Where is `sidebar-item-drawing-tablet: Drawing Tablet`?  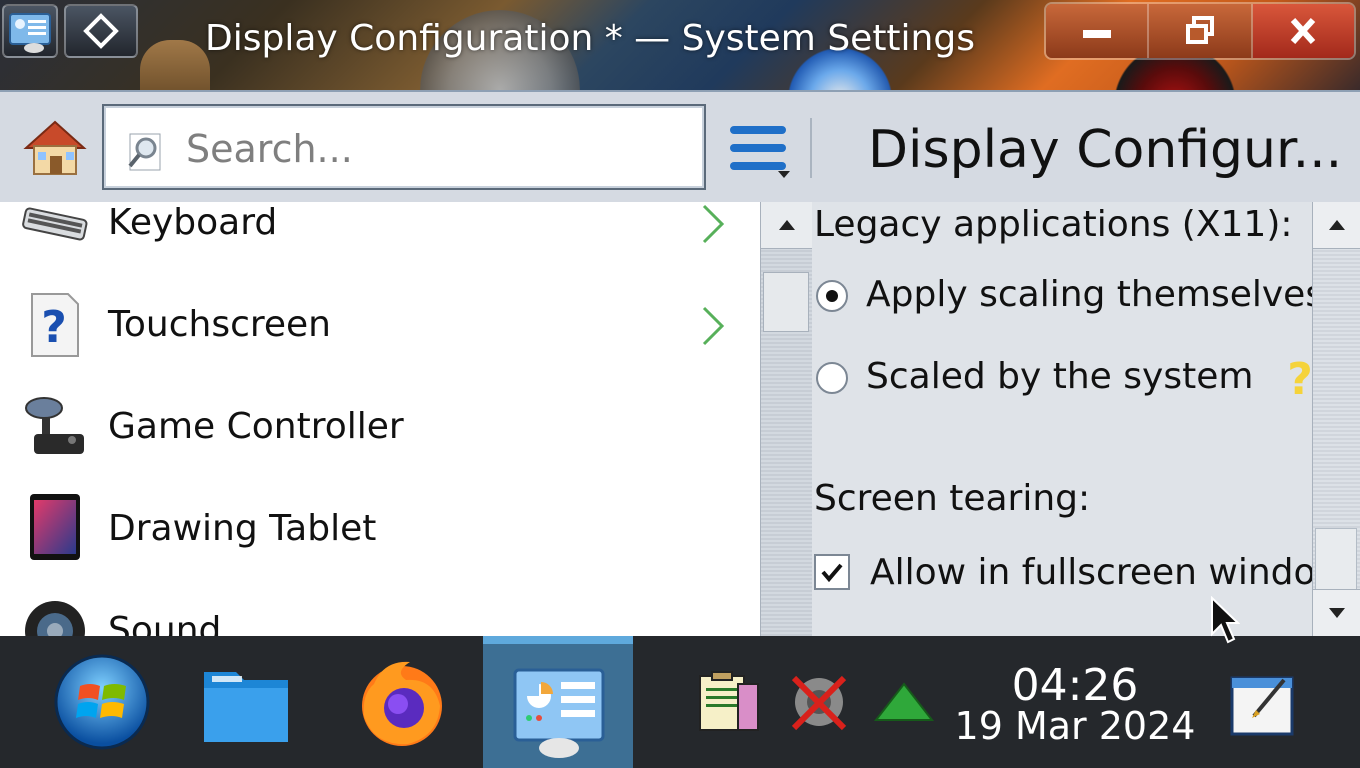
sidebar-item-drawing-tablet: Drawing Tablet is located at coordinates (380, 531).